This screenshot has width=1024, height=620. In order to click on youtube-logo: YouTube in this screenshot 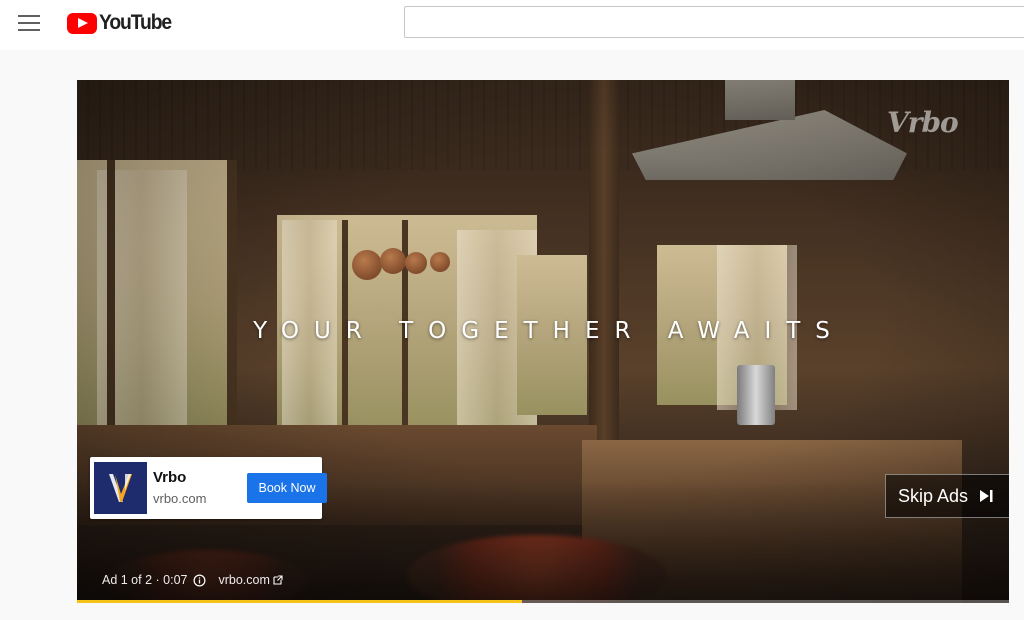, I will do `click(122, 23)`.